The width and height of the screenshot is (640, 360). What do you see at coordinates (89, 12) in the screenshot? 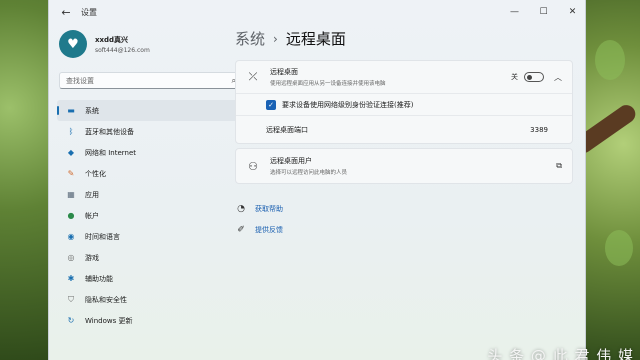
I see `app-title: 设置` at bounding box center [89, 12].